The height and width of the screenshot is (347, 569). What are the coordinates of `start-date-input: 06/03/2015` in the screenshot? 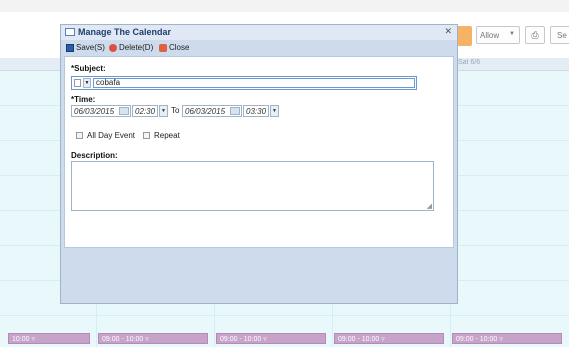 It's located at (101, 111).